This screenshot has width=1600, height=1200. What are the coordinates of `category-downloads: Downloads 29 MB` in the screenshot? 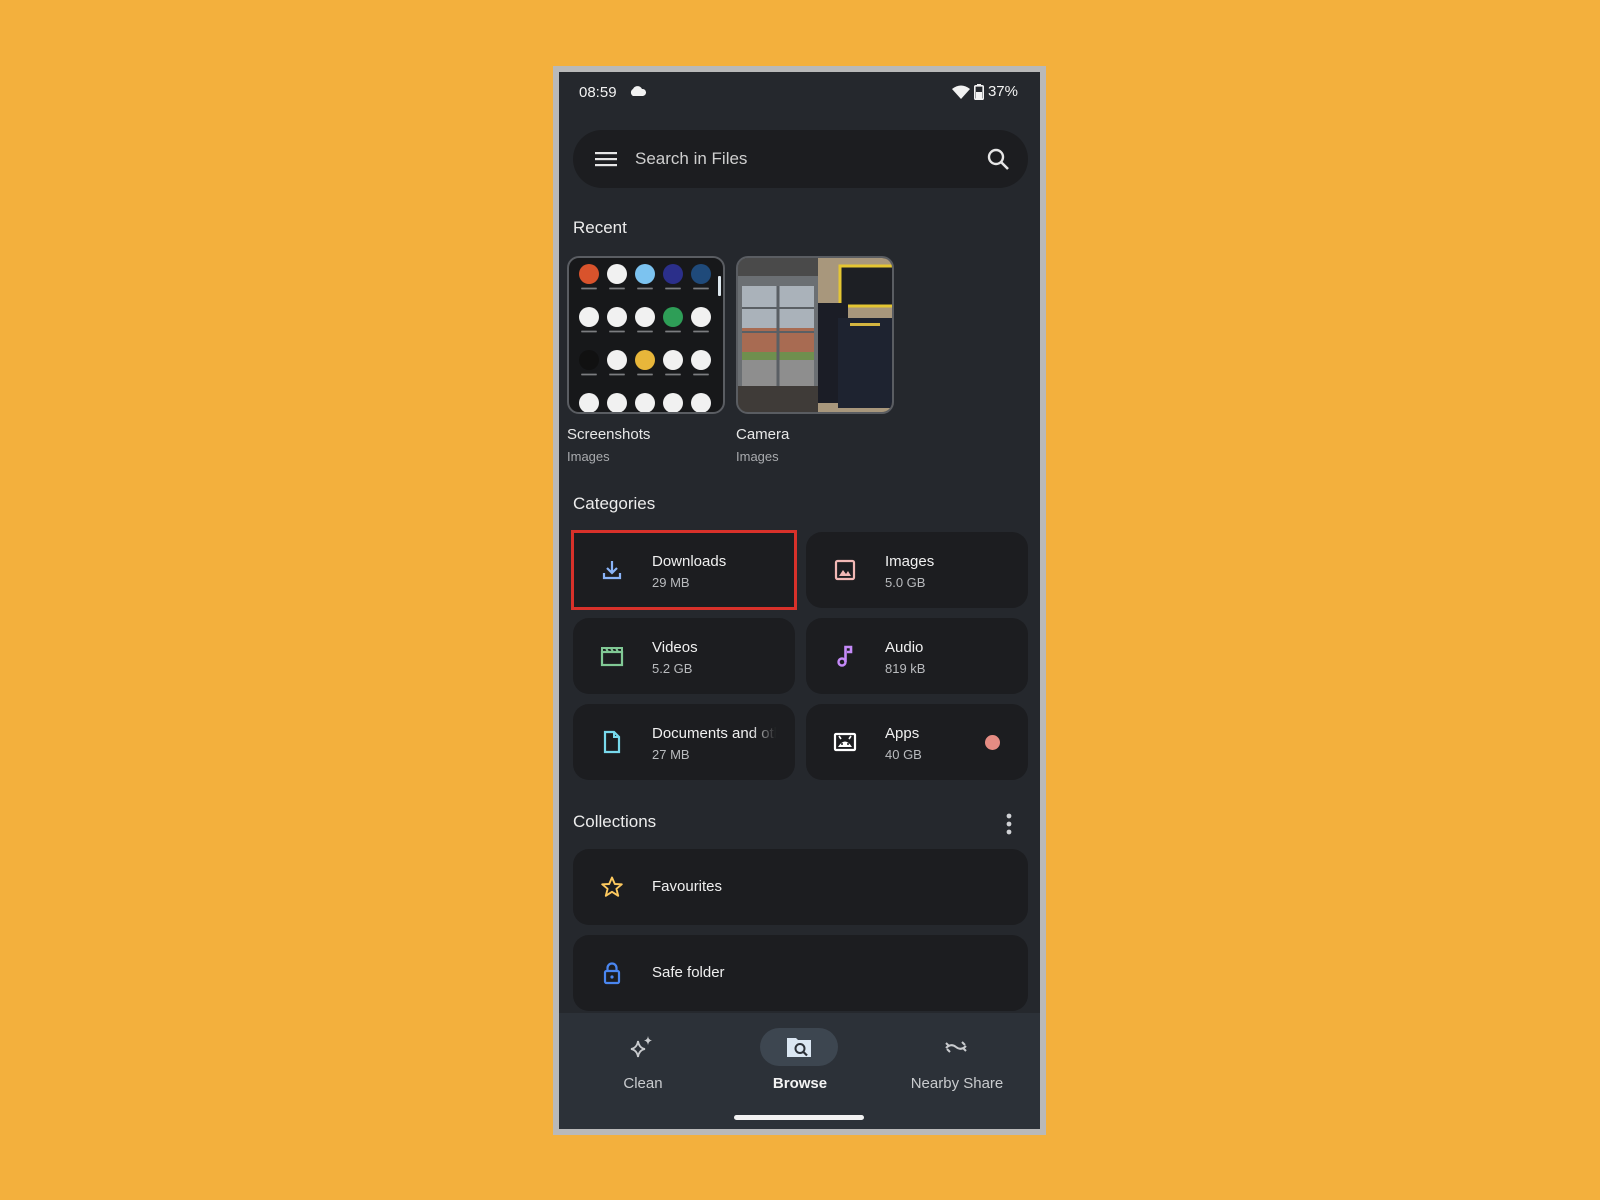 It's located at (684, 570).